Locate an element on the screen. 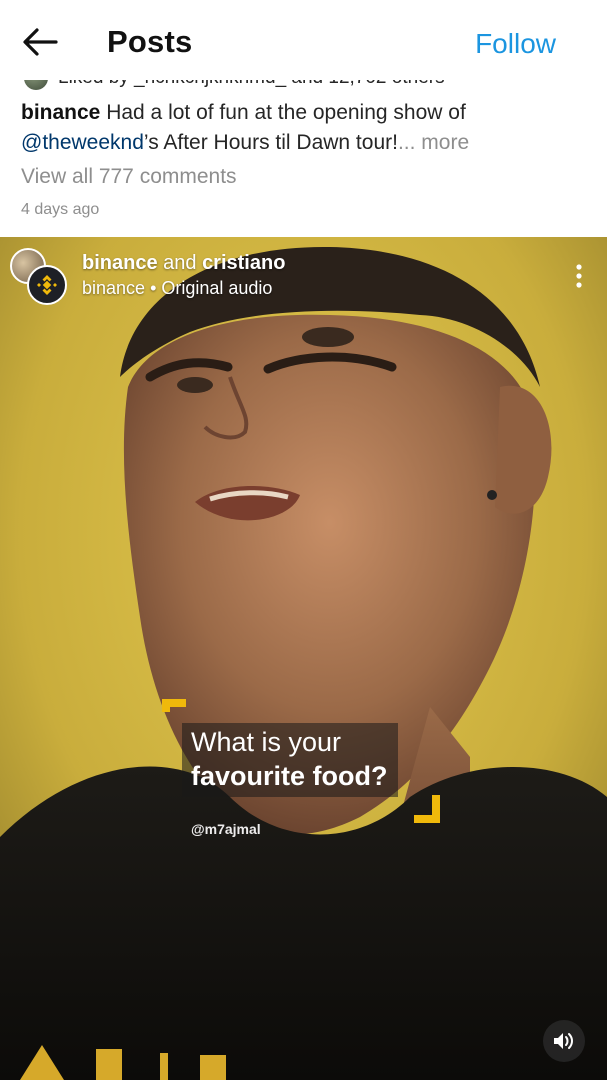 This screenshot has width=607, height=1080. video-watermark: @m7ajmal is located at coordinates (226, 829).